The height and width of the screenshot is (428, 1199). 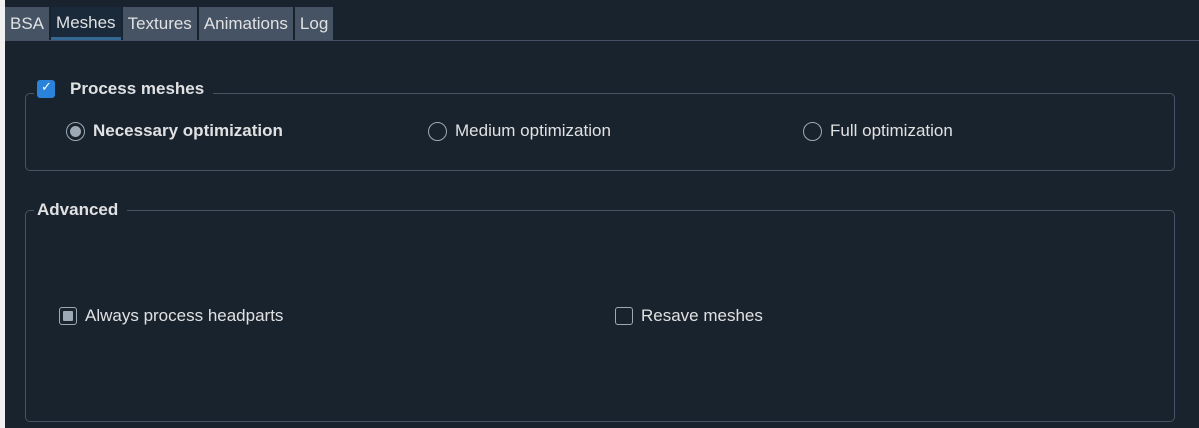 What do you see at coordinates (137, 88) in the screenshot?
I see `process-meshes-label: Process meshes` at bounding box center [137, 88].